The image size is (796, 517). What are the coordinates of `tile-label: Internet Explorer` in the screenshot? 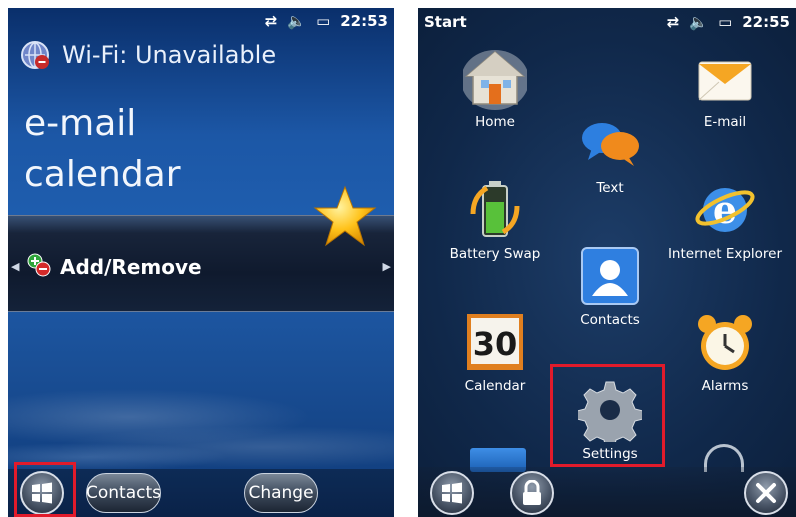 It's located at (725, 254).